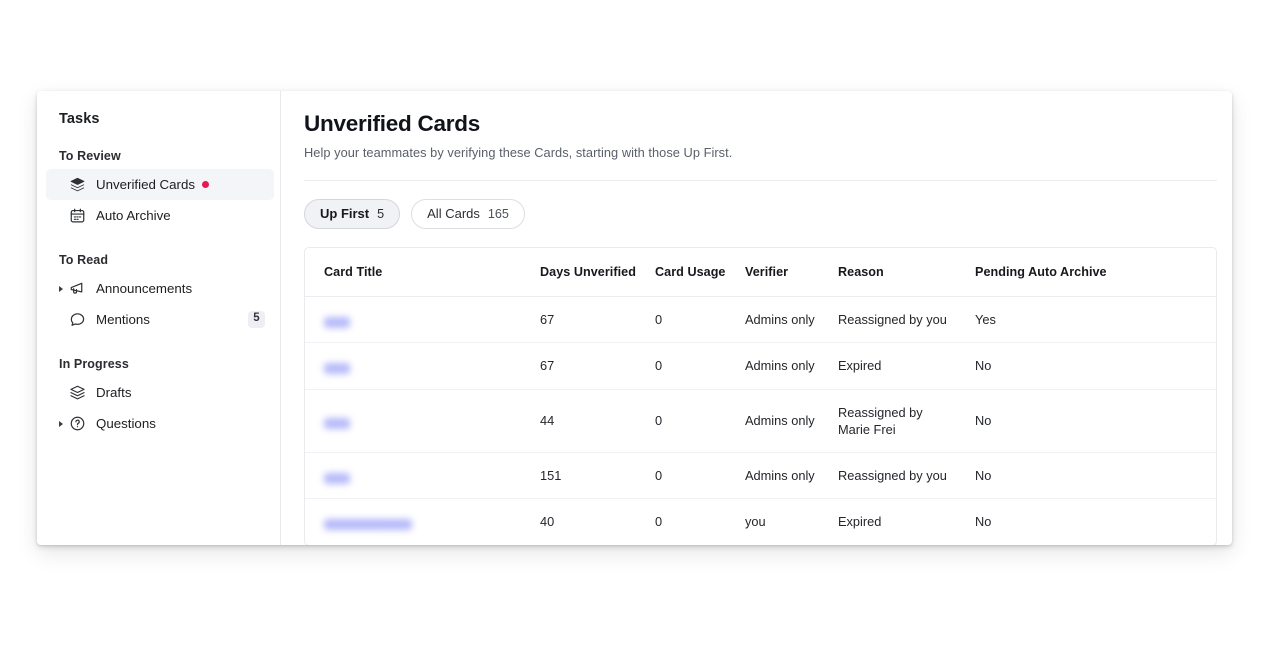 This screenshot has height=650, width=1280. Describe the element at coordinates (160, 392) in the screenshot. I see `sidebar-item-drafts: Drafts` at that location.